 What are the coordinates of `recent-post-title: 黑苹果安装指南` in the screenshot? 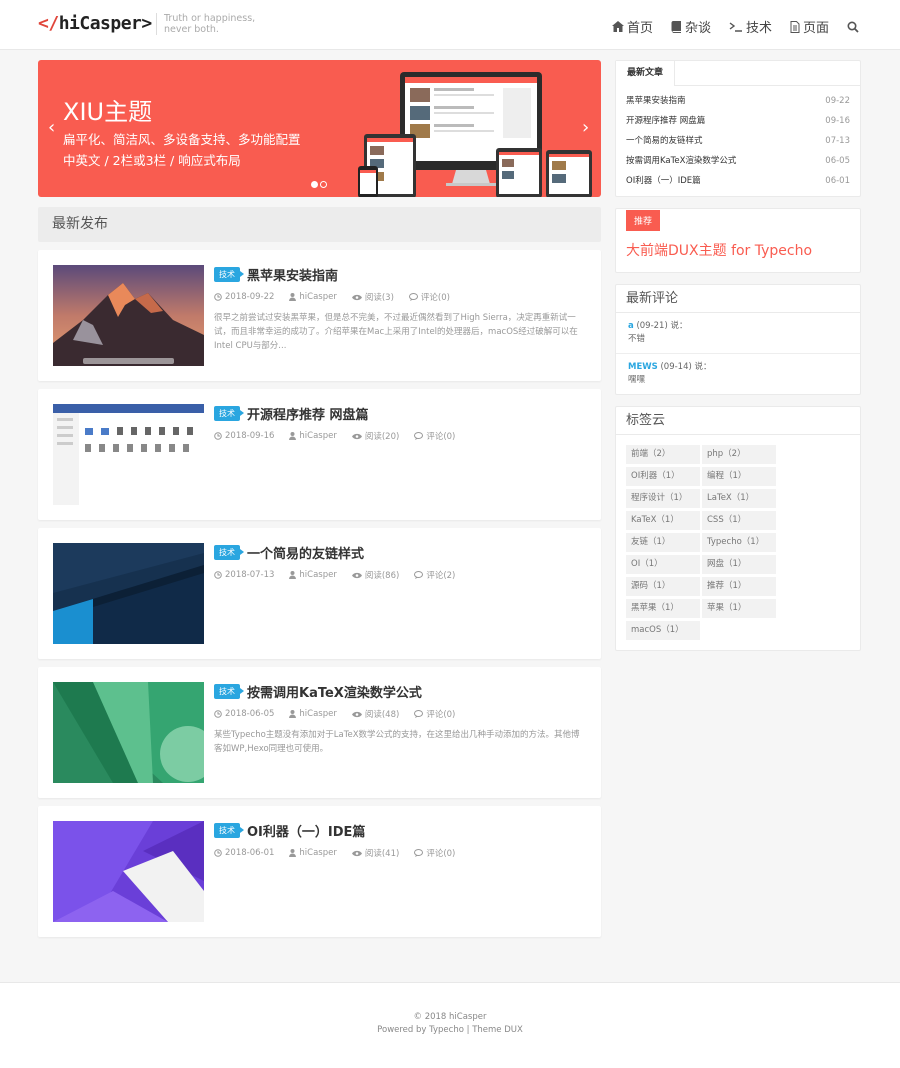 It's located at (656, 101).